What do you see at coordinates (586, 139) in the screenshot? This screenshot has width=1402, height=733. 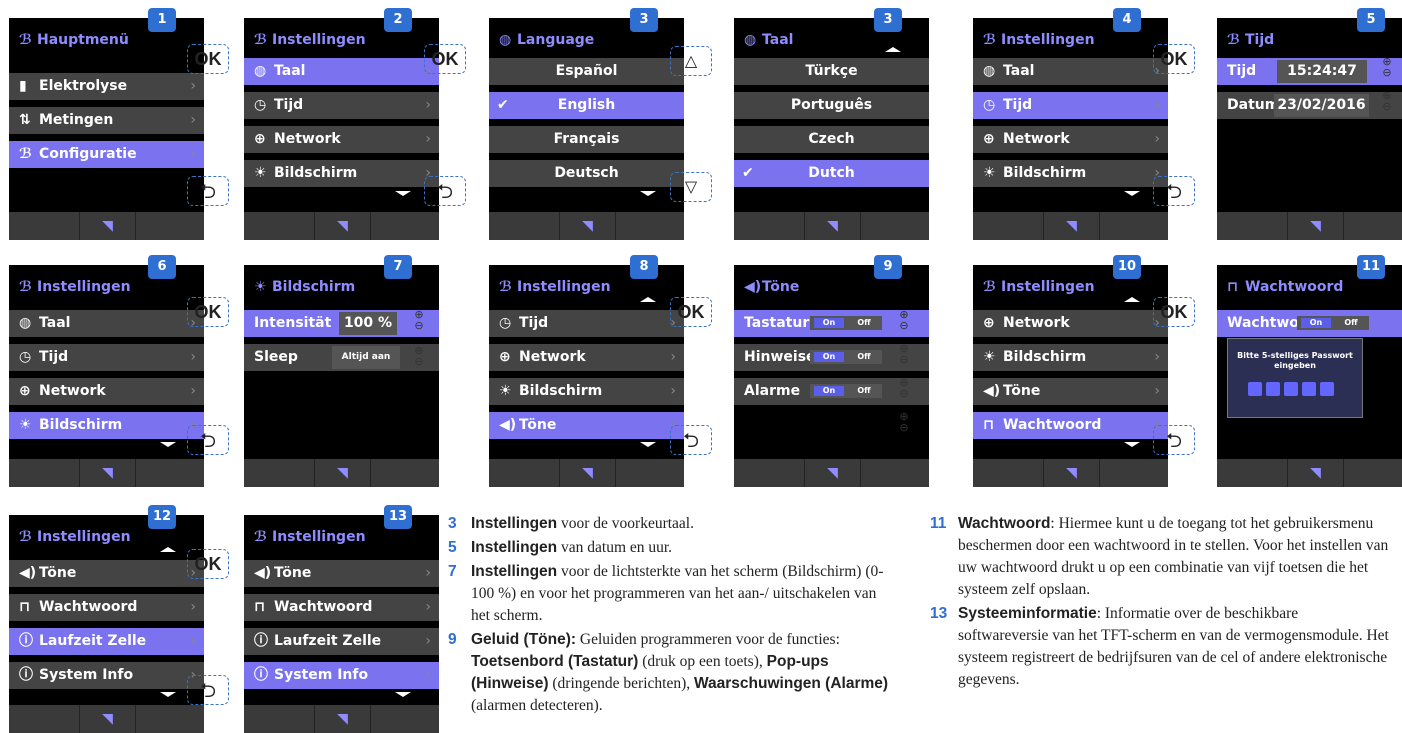 I see `language-option: Français` at bounding box center [586, 139].